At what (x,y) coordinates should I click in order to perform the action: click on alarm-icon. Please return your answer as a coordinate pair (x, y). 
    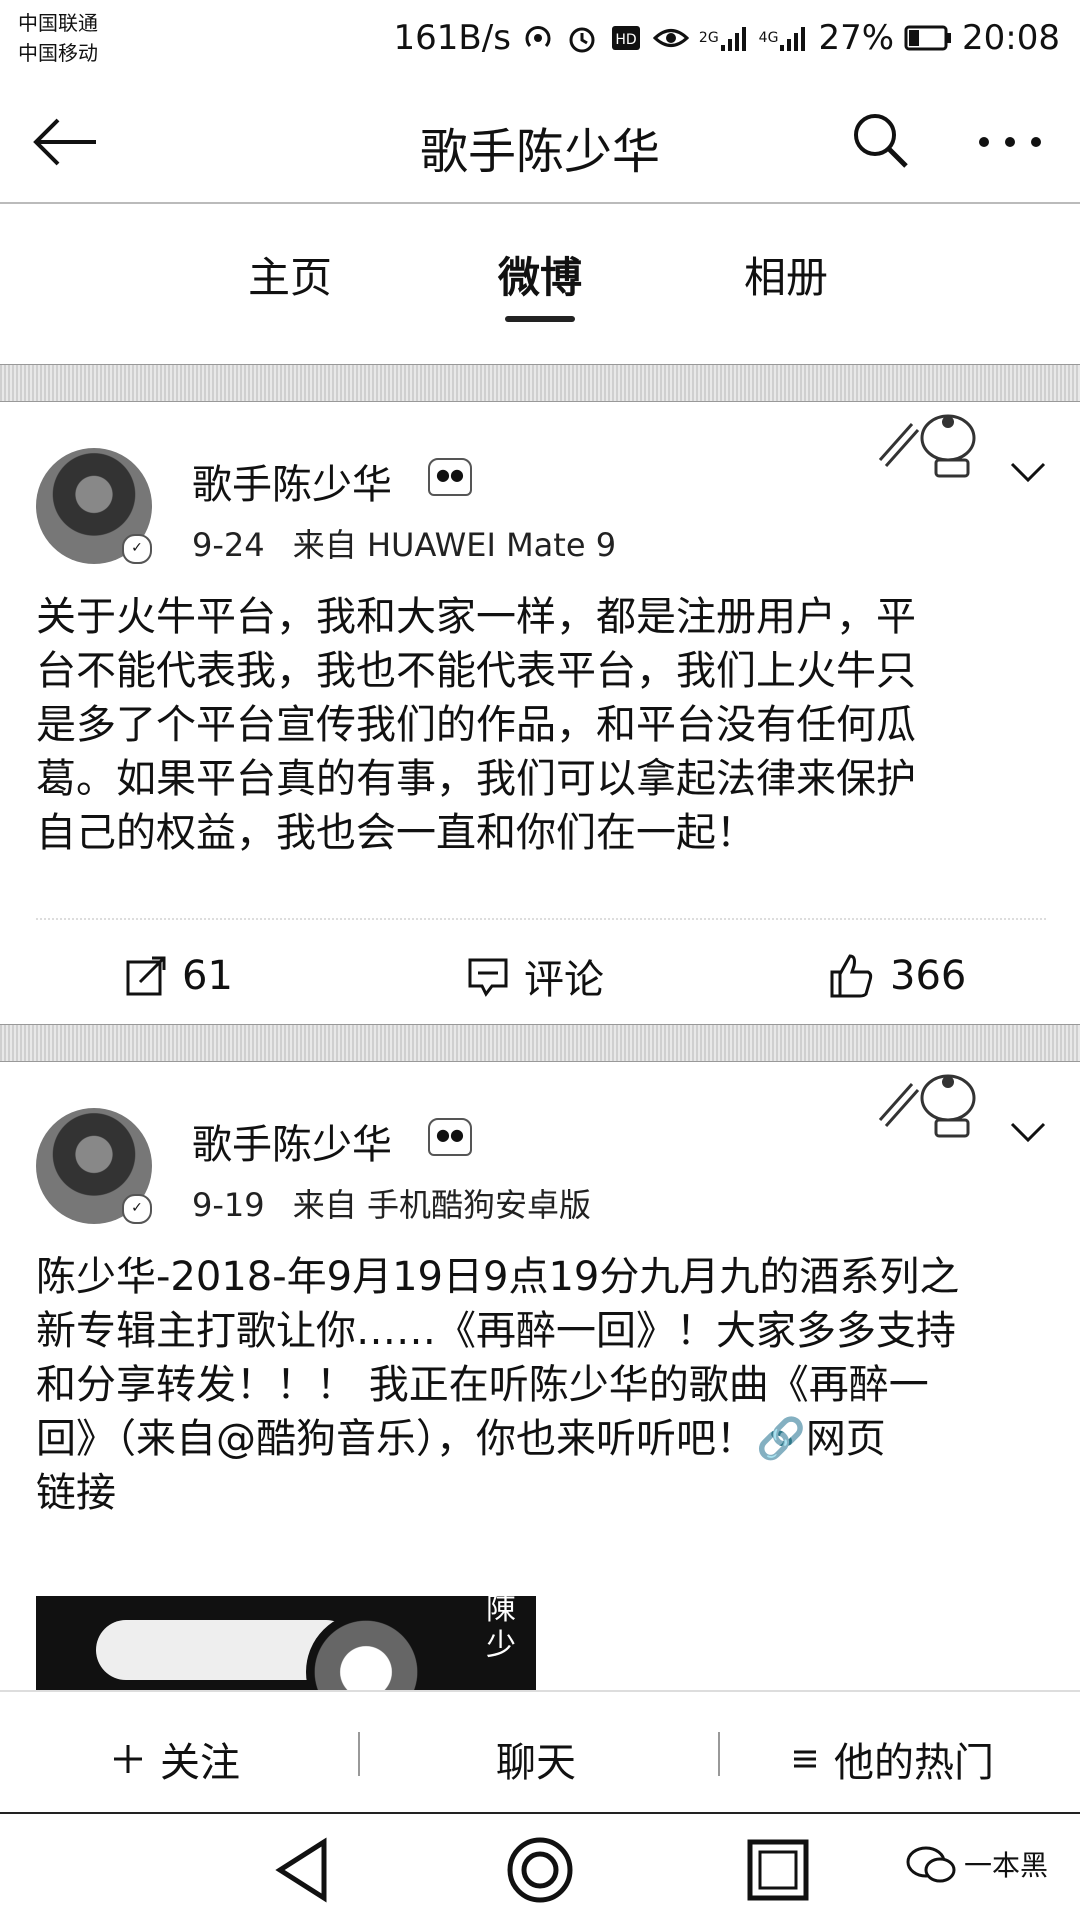
    Looking at the image, I should click on (582, 38).